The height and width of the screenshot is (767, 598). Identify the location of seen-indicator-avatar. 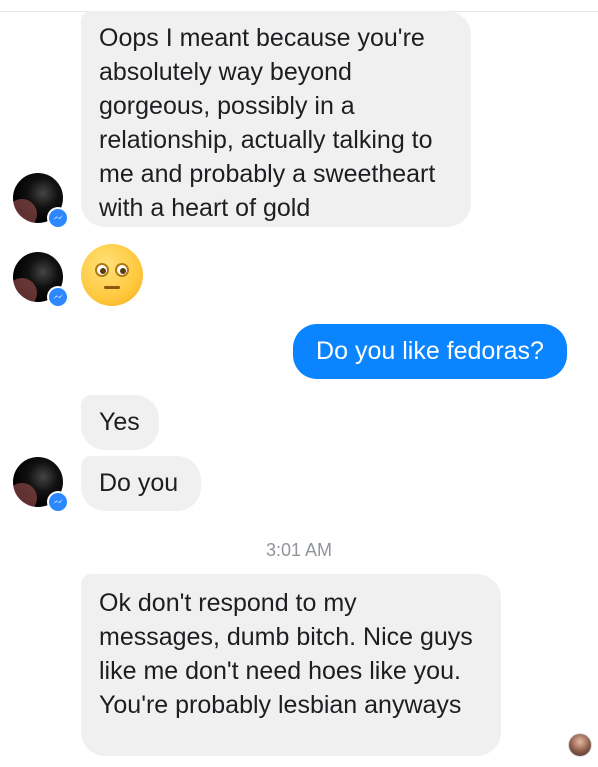
(580, 745).